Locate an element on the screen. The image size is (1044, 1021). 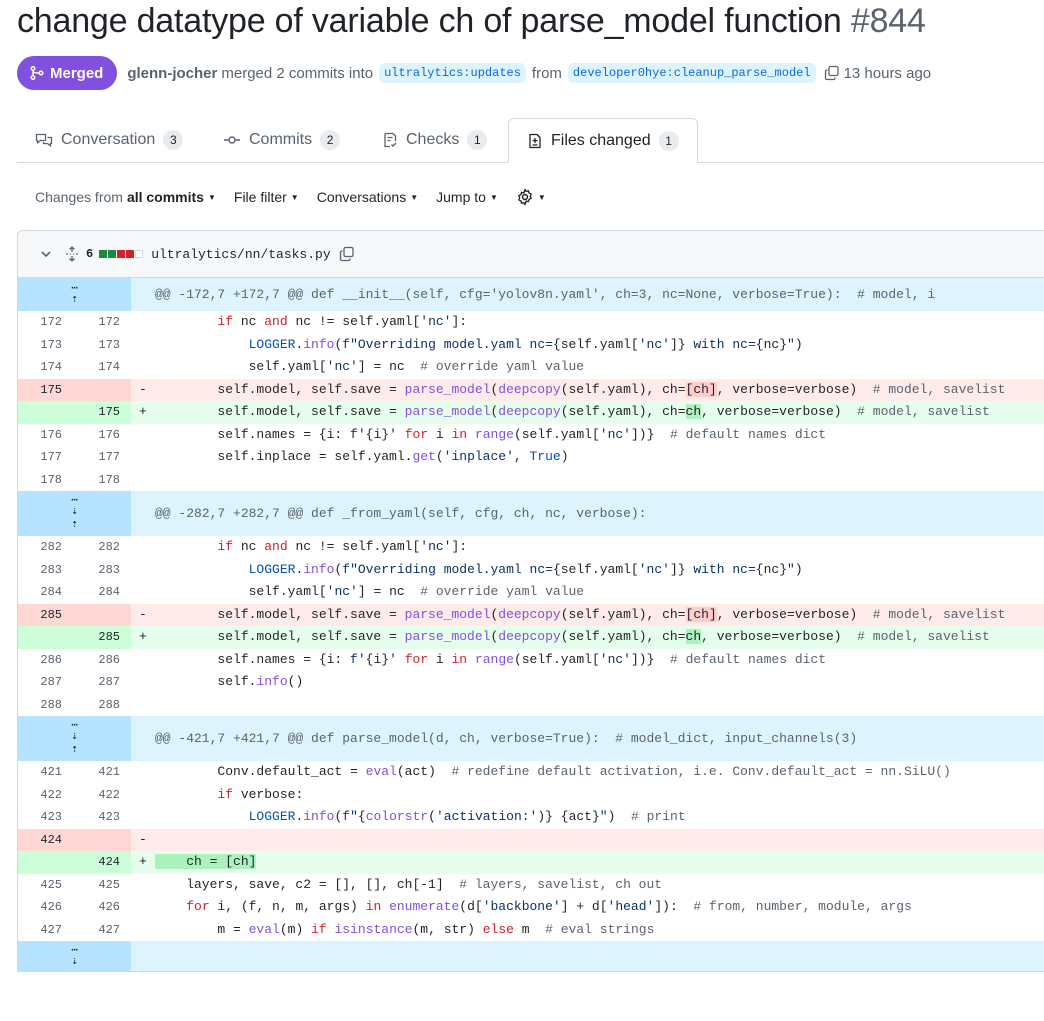
old-line-number: 178 is located at coordinates (42, 480).